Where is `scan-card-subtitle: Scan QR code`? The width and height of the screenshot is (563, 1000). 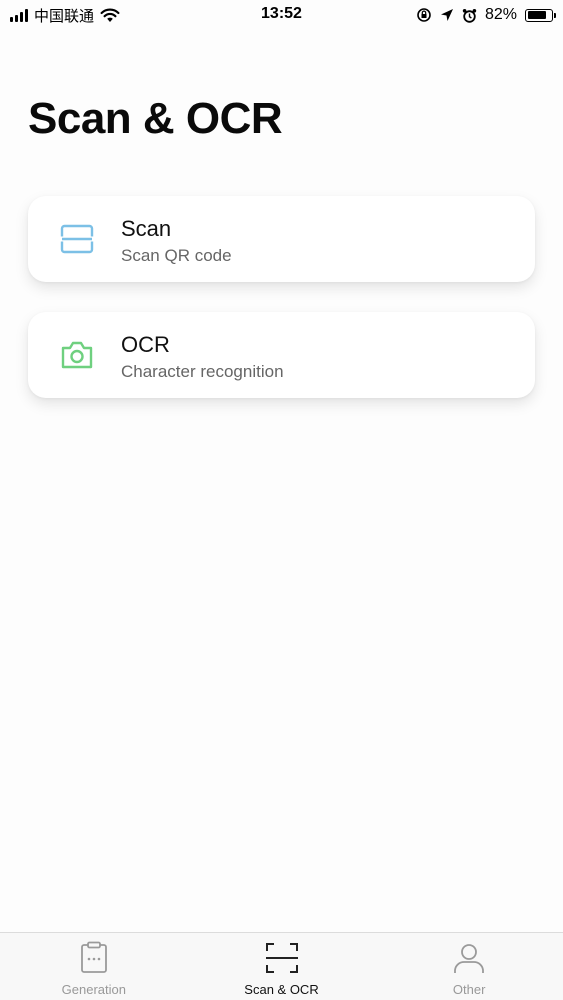 scan-card-subtitle: Scan QR code is located at coordinates (176, 255).